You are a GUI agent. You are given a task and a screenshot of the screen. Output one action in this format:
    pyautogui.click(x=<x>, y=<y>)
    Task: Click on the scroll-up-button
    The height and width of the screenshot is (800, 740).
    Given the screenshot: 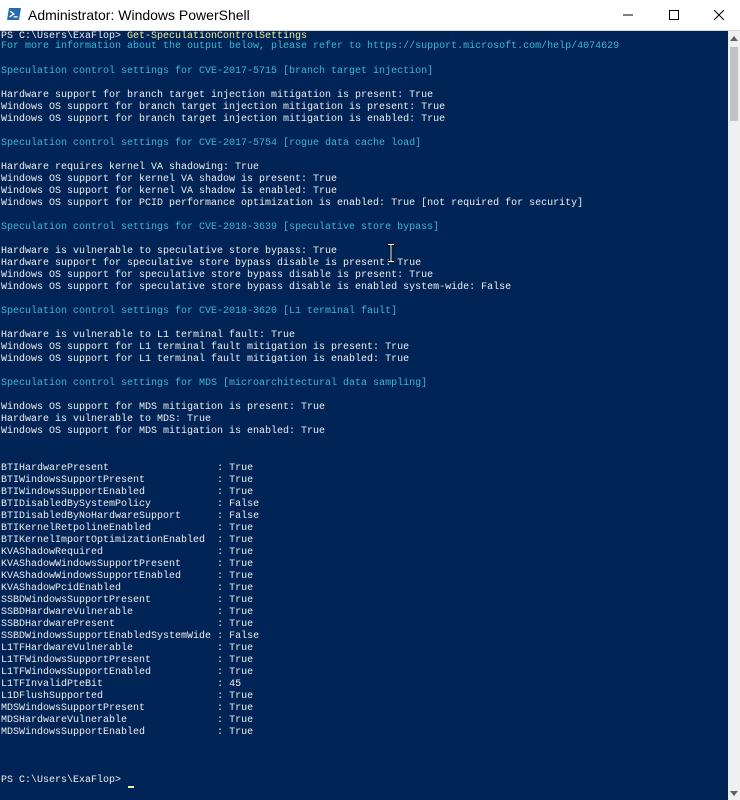 What is the action you would take?
    pyautogui.click(x=734, y=38)
    